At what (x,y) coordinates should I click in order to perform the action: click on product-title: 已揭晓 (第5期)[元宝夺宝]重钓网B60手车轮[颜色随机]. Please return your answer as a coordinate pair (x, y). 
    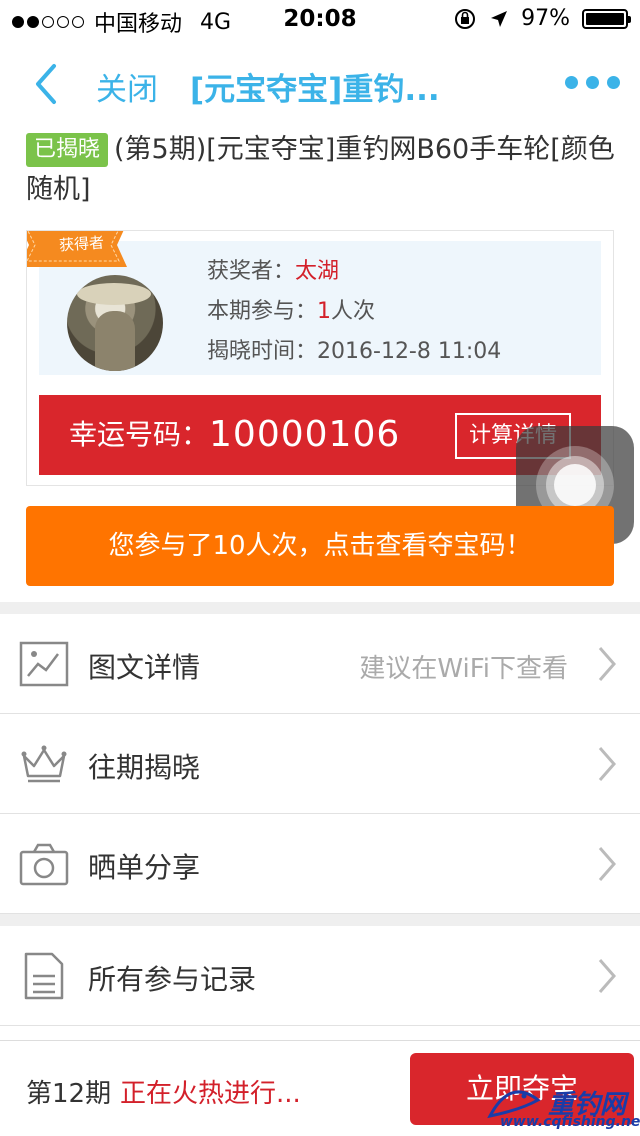
    Looking at the image, I should click on (323, 170).